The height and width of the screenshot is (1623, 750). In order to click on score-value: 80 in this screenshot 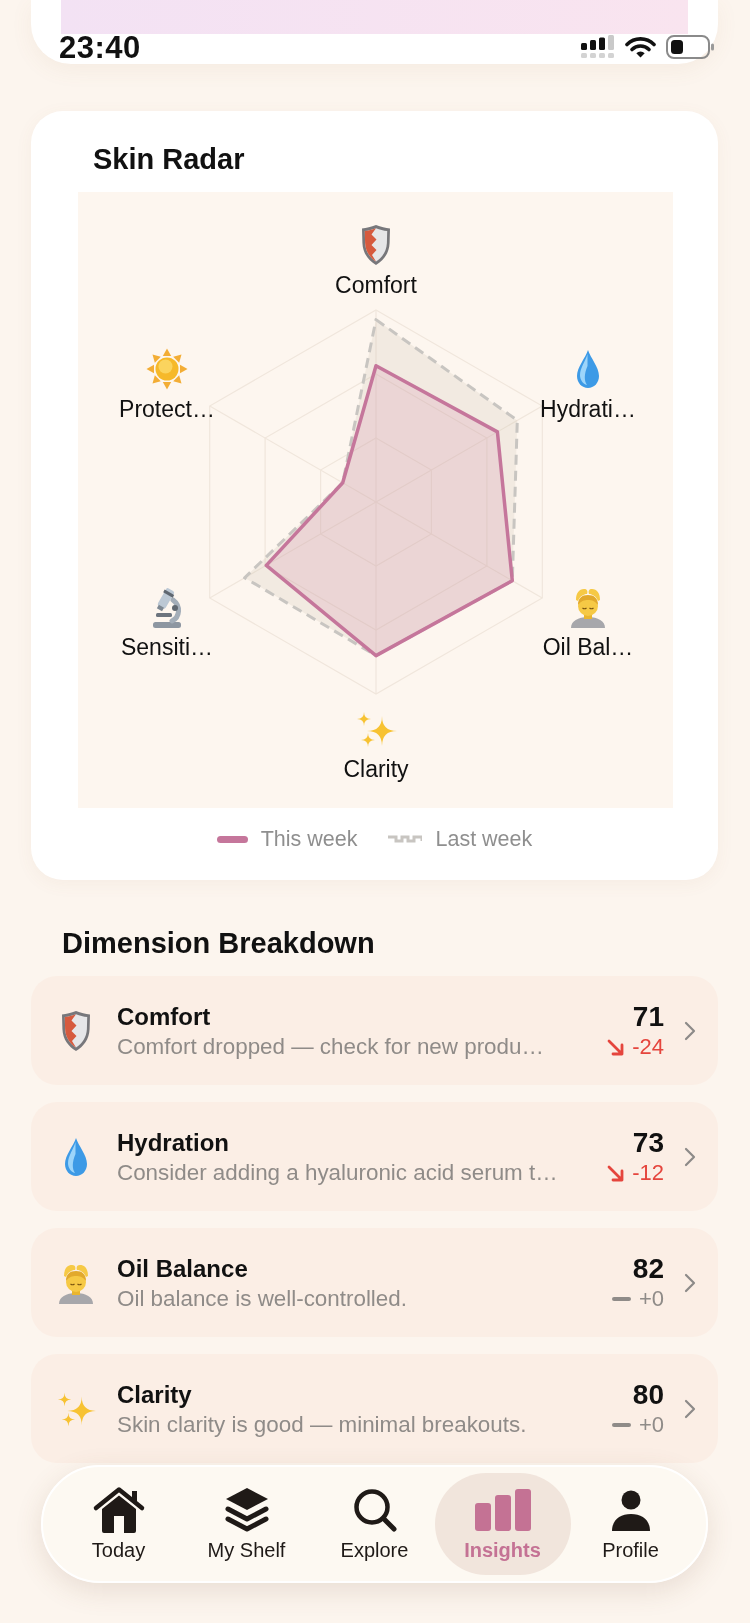, I will do `click(648, 1395)`.